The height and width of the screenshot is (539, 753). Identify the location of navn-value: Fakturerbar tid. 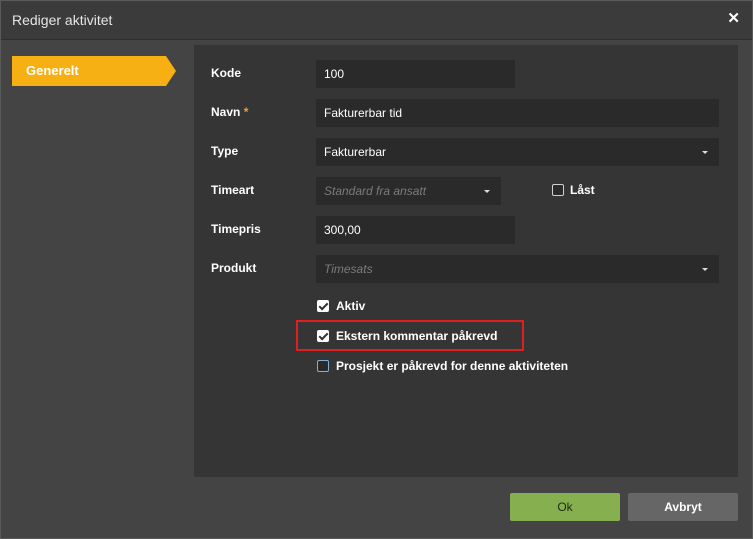
(363, 113).